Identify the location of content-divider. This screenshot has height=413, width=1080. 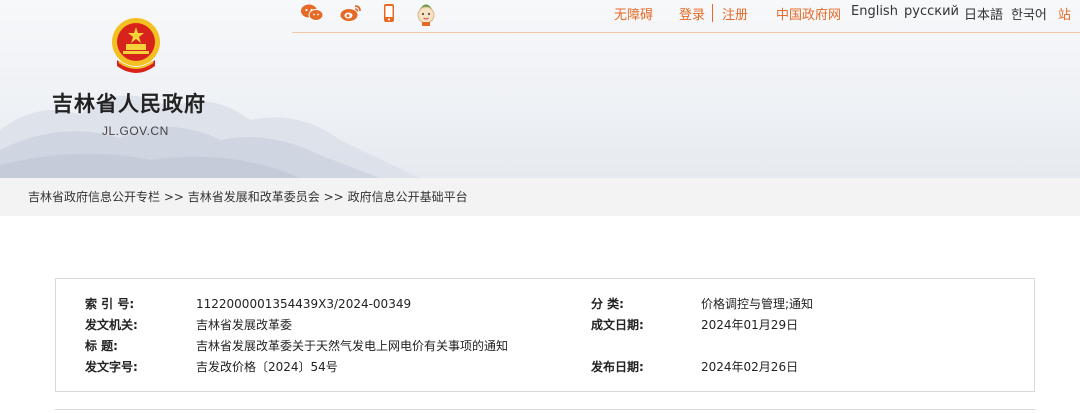
(545, 409).